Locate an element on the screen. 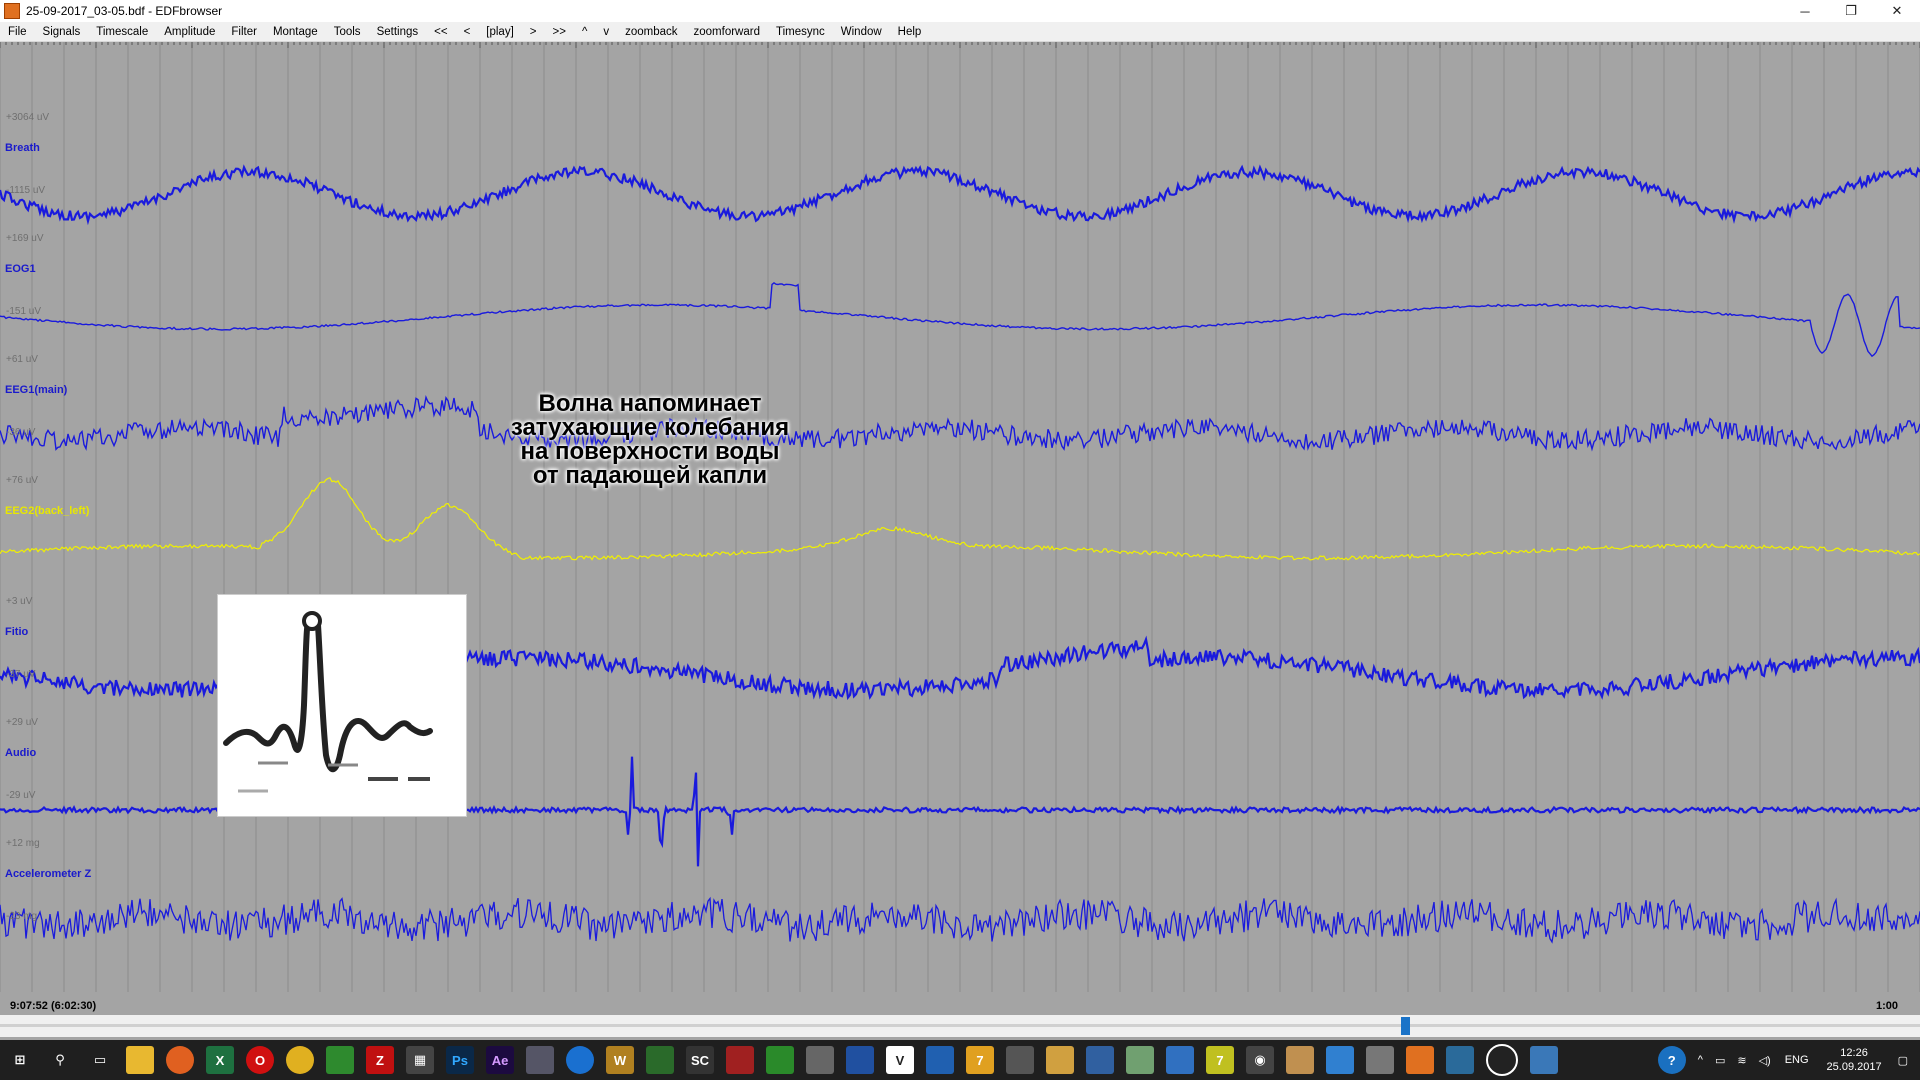 This screenshot has width=1920, height=1080. excel-icon: X is located at coordinates (220, 1060).